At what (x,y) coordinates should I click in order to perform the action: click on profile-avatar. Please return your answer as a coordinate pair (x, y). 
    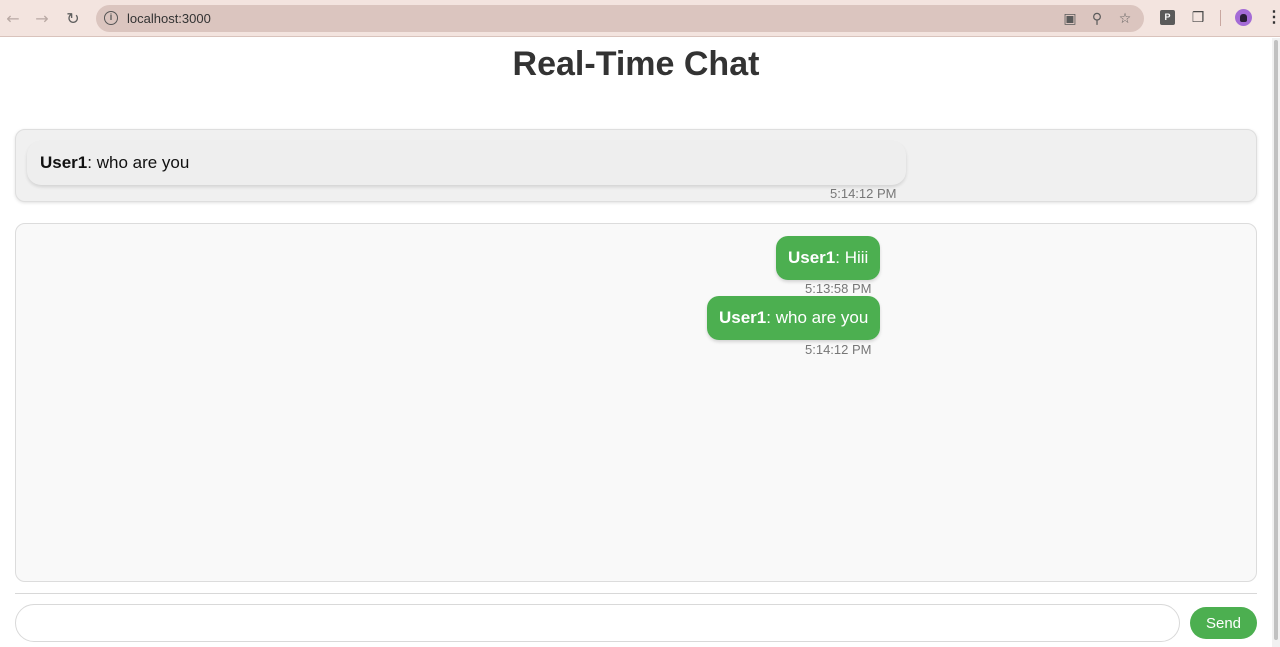
    Looking at the image, I should click on (1243, 17).